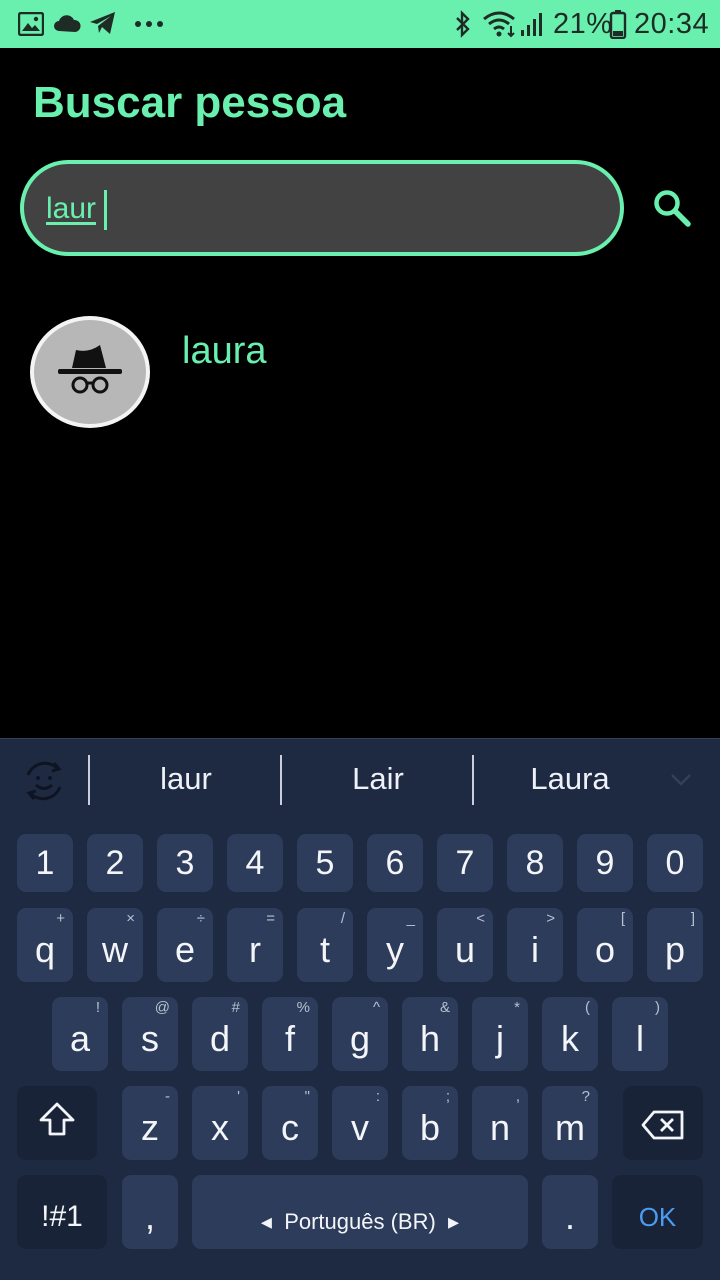 The height and width of the screenshot is (1280, 720). I want to click on key-o: [o, so click(605, 945).